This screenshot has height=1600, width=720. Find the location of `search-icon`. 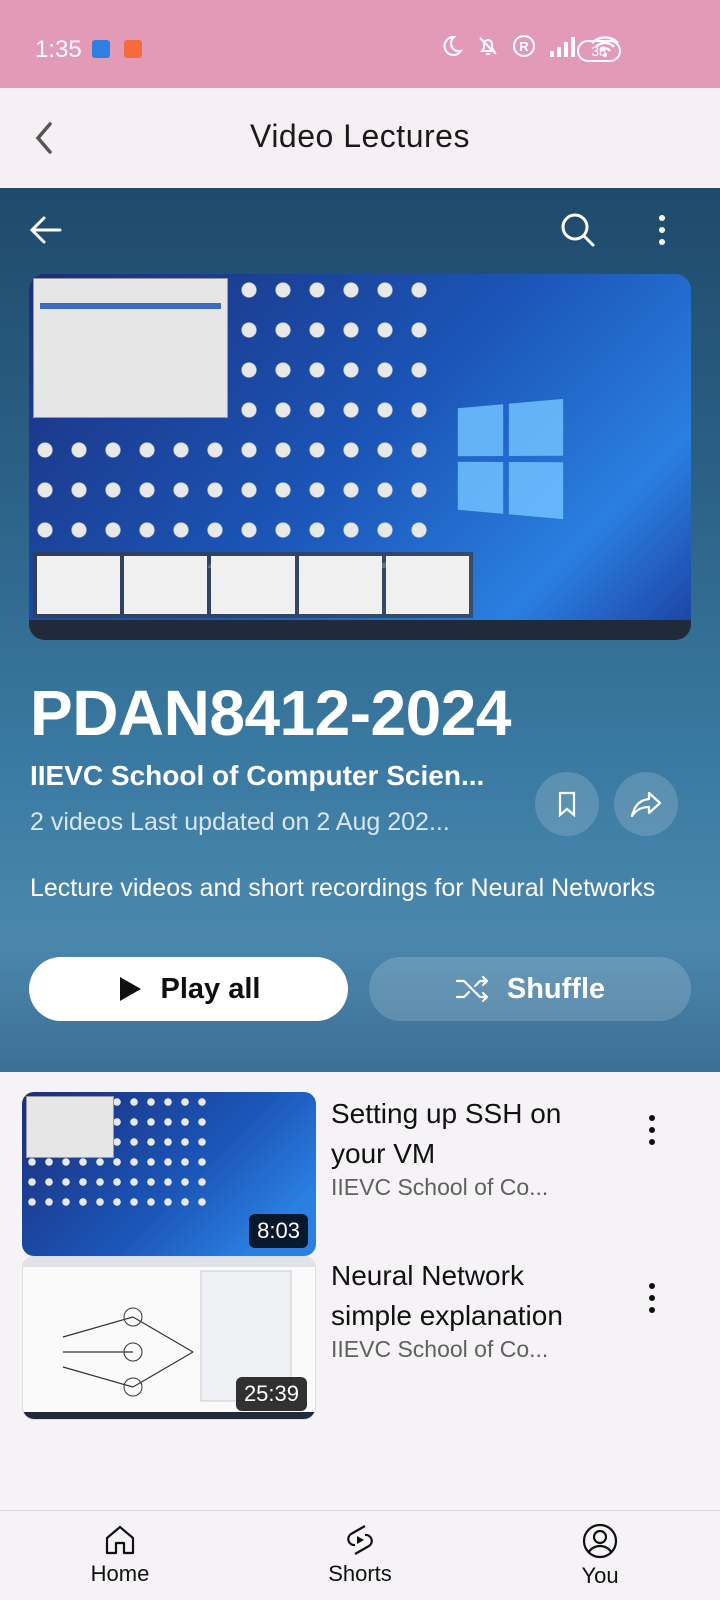

search-icon is located at coordinates (578, 230).